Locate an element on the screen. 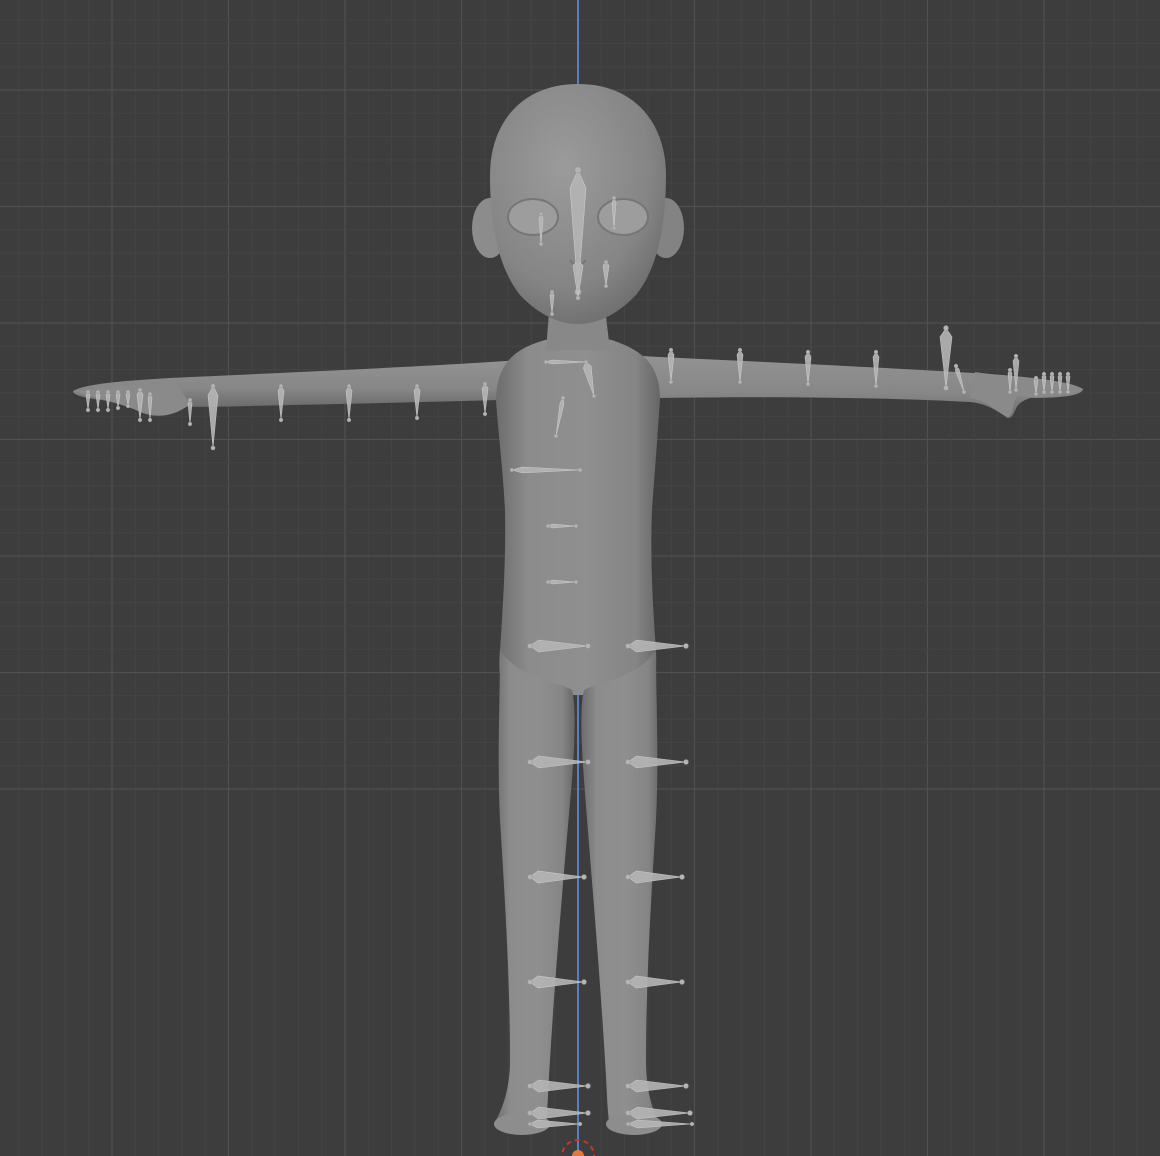  left-leg-mesh is located at coordinates (534, 891).